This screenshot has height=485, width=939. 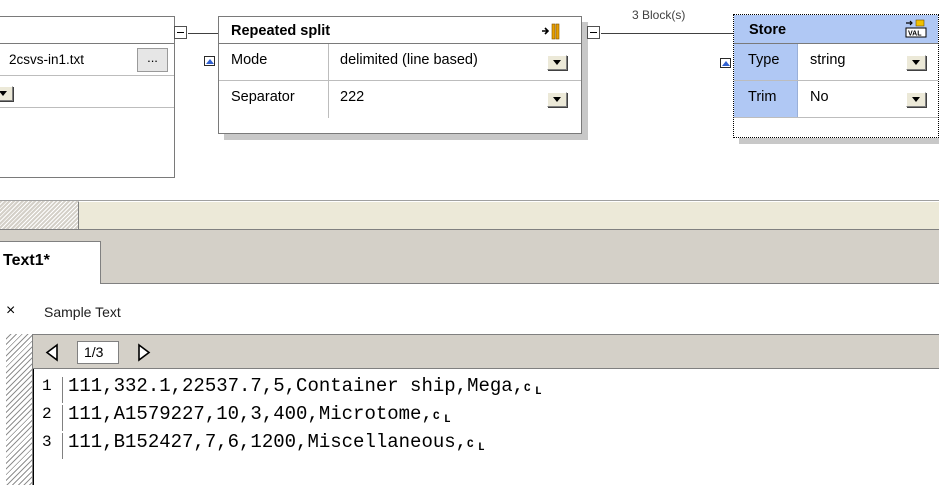 What do you see at coordinates (916, 28) in the screenshot?
I see `val-icon: VAL` at bounding box center [916, 28].